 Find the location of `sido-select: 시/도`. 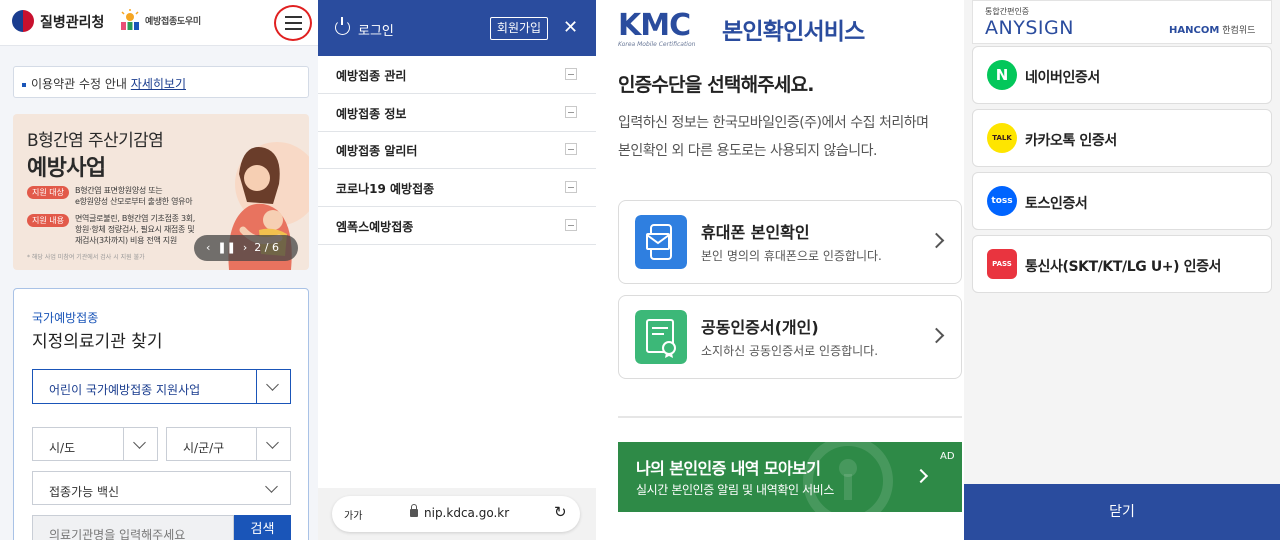

sido-select: 시/도 is located at coordinates (95, 444).